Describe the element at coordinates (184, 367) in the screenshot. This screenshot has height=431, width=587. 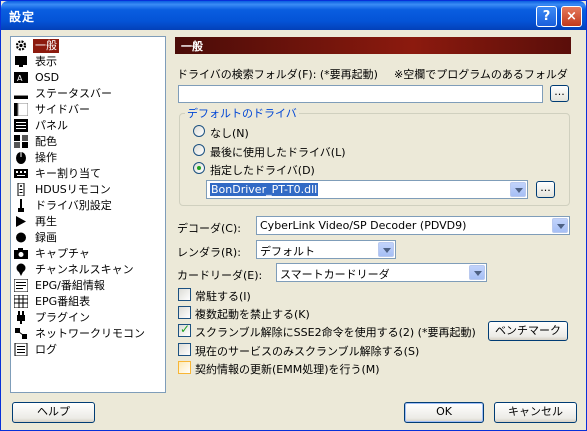
I see `checkbox-emm-update` at that location.